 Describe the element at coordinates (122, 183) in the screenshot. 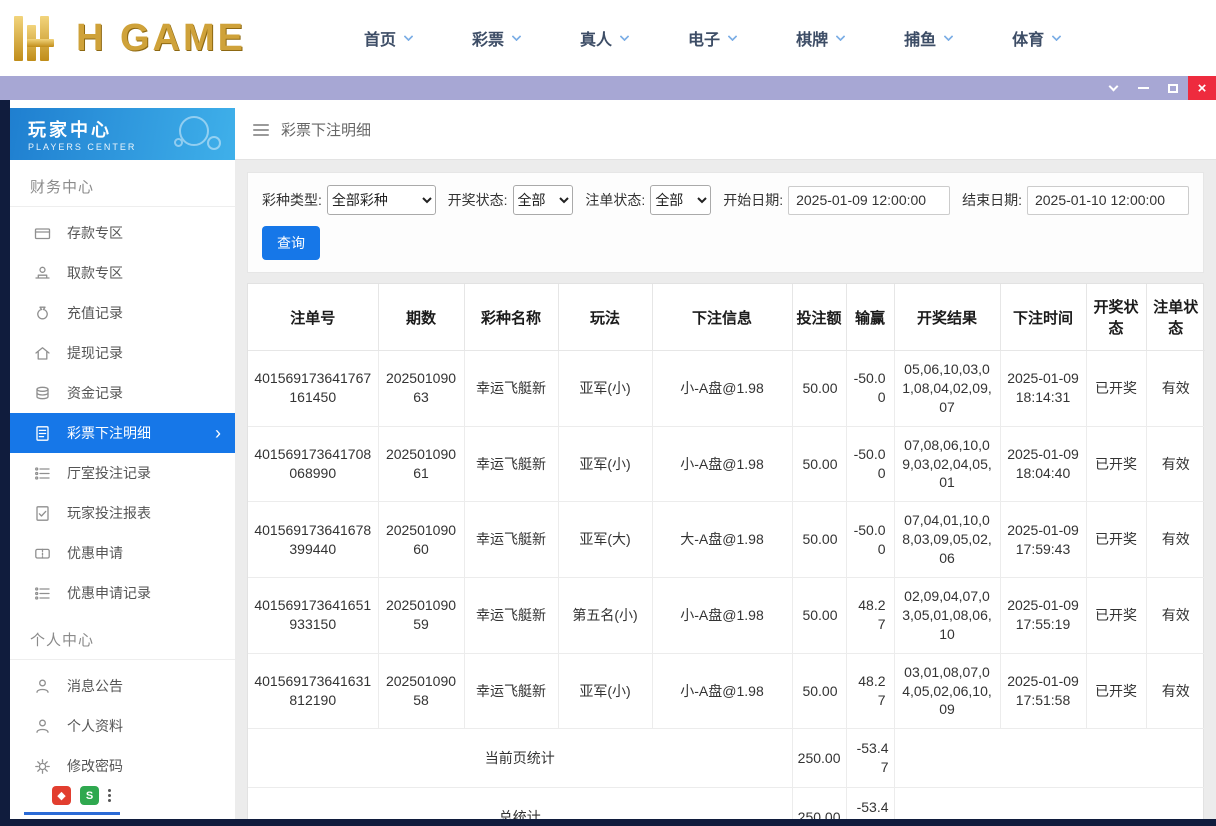

I see `sidebar-section-label: 财务中心` at that location.